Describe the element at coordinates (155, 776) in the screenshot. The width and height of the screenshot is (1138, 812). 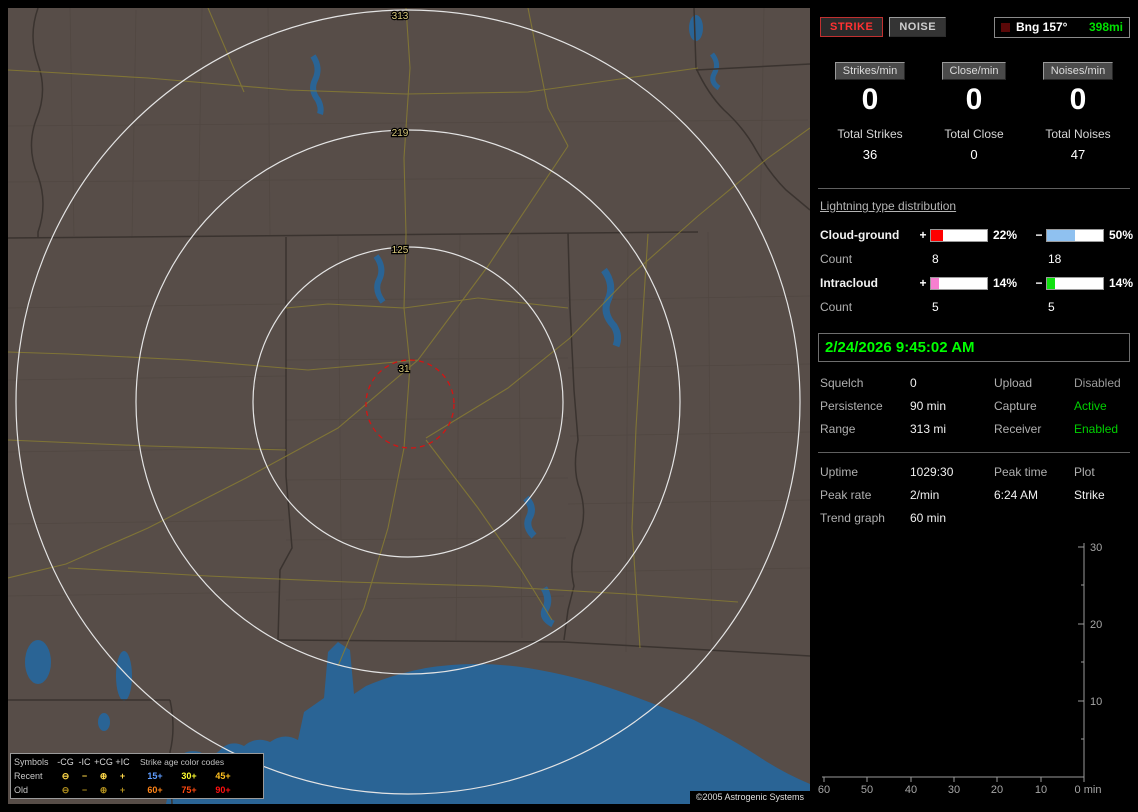
I see `age-code-15: 15+` at that location.